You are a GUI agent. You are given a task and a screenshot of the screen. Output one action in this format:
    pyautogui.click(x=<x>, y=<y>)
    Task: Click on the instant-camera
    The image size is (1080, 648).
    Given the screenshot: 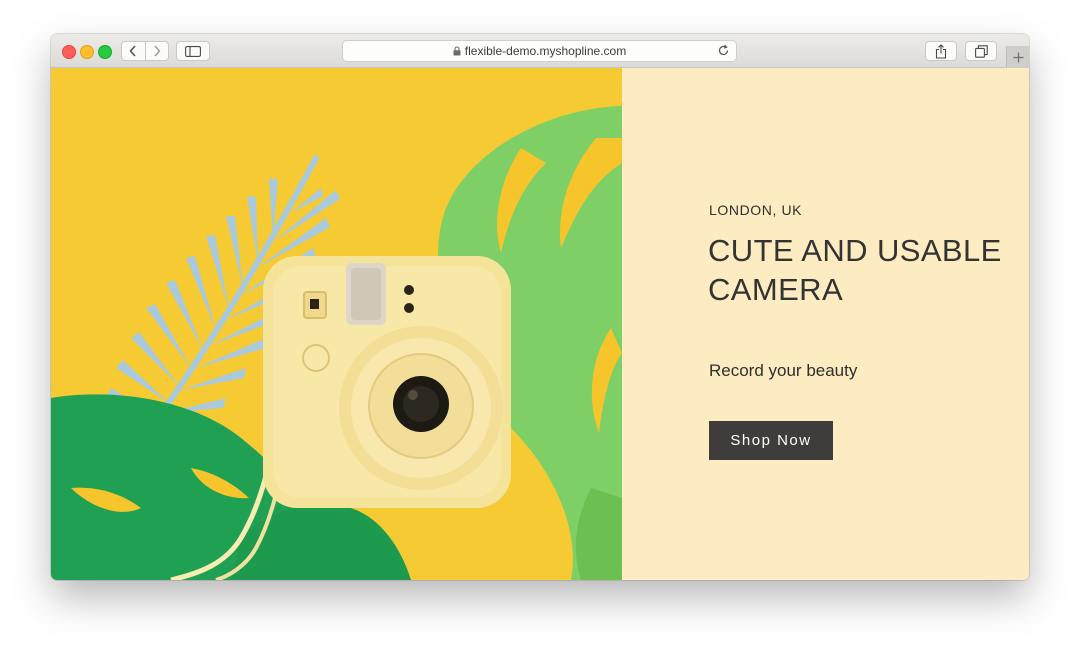 What is the action you would take?
    pyautogui.click(x=387, y=382)
    